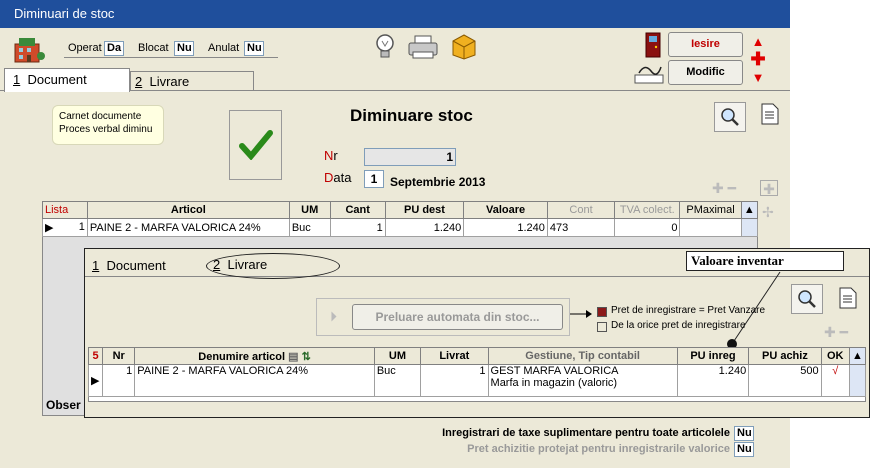  What do you see at coordinates (29, 49) in the screenshot?
I see `building-icon` at bounding box center [29, 49].